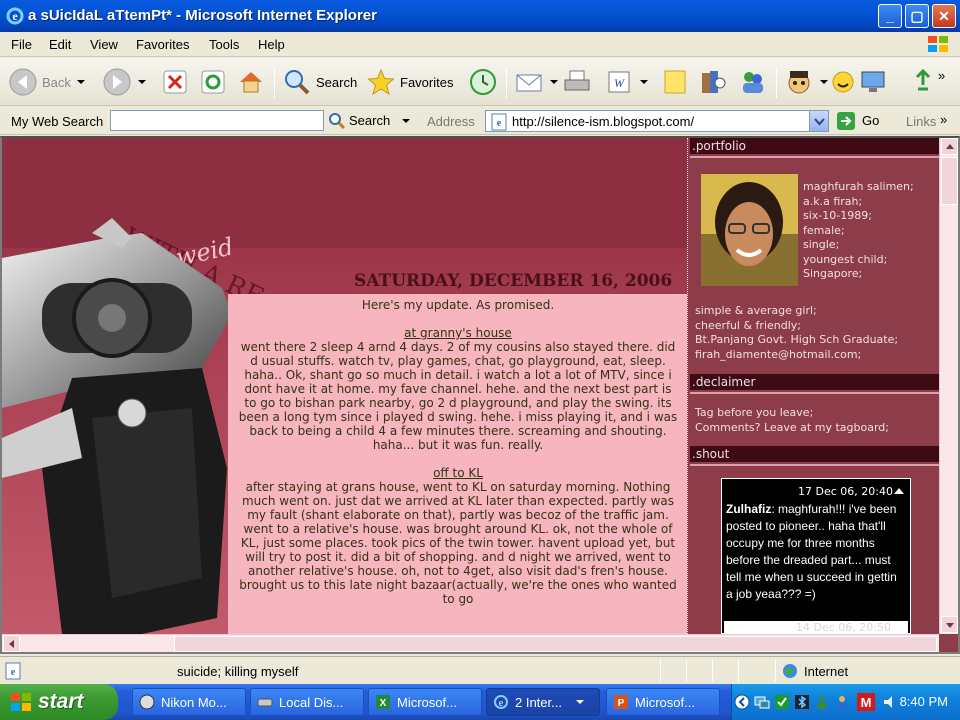 The image size is (960, 720). Describe the element at coordinates (818, 121) in the screenshot. I see `address-dropdown-icon` at that location.